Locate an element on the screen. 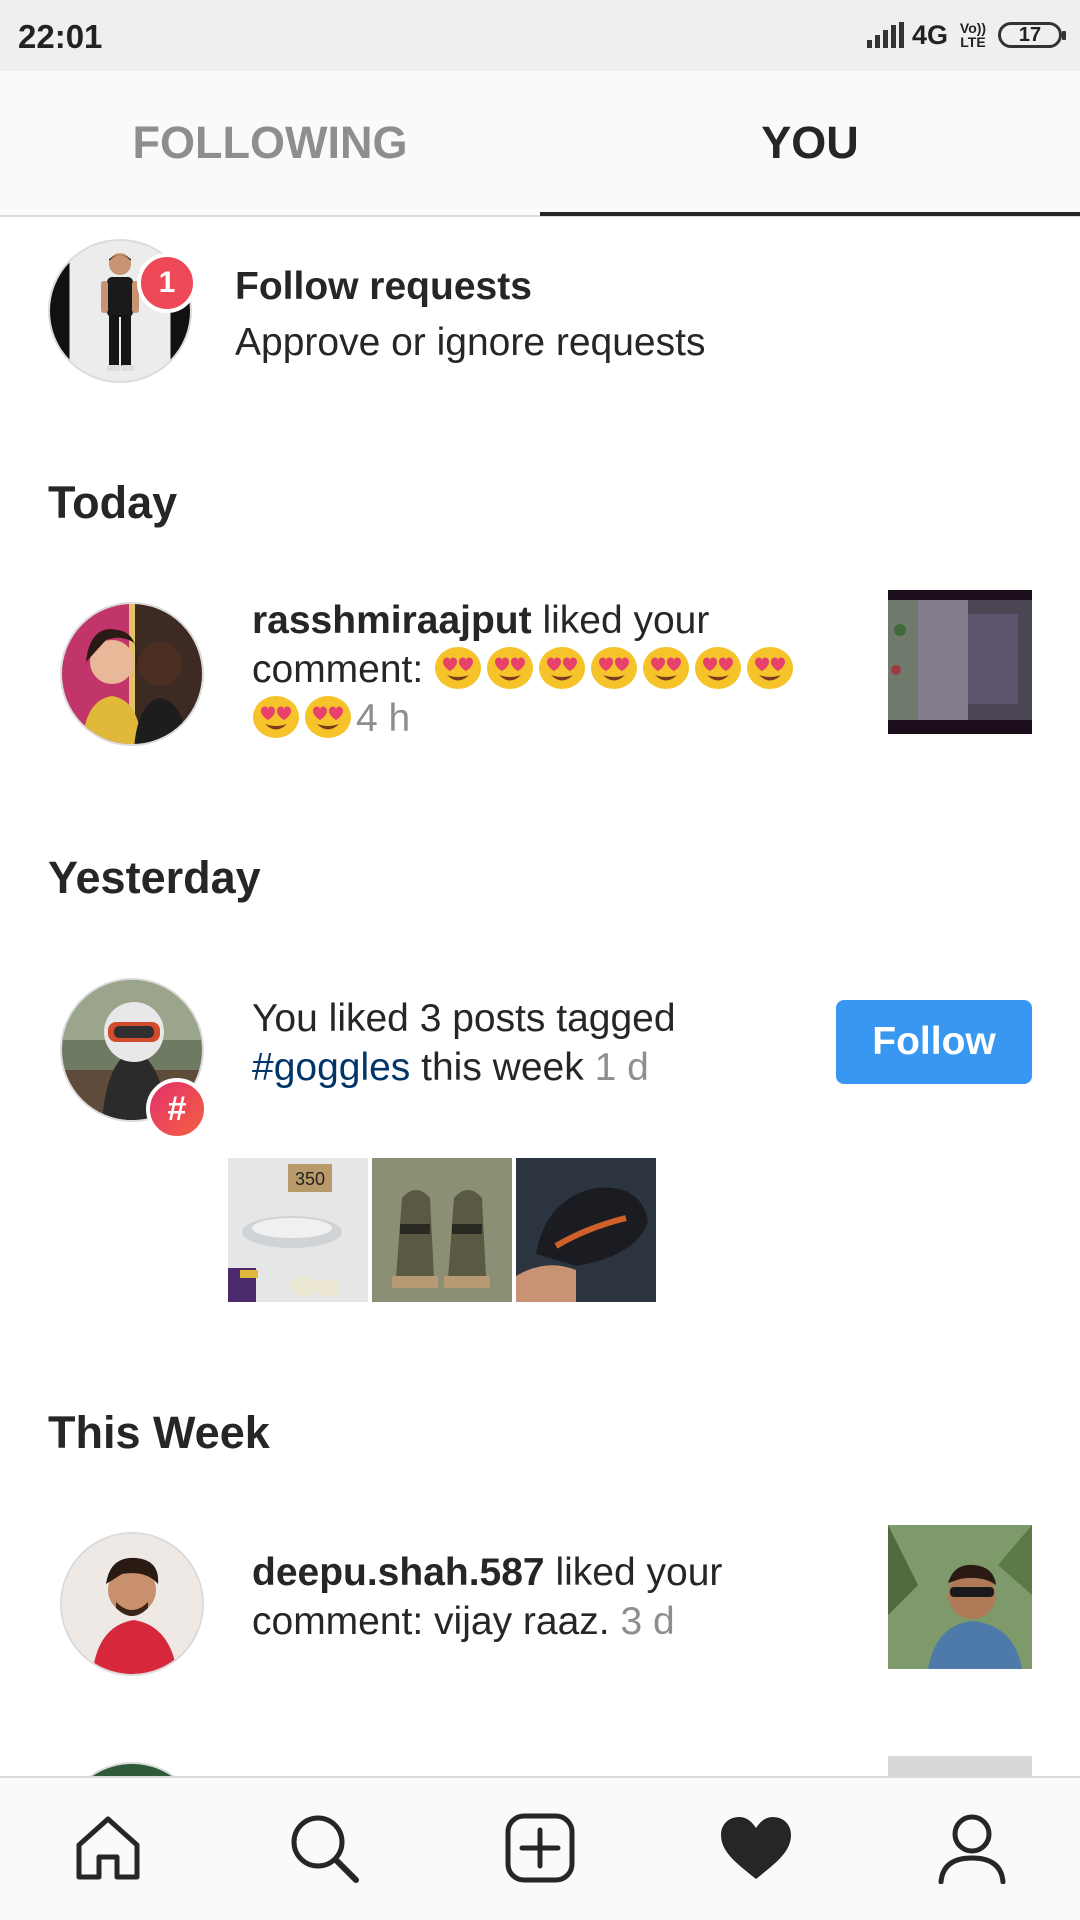  black-sneaker-photo is located at coordinates (586, 1230).